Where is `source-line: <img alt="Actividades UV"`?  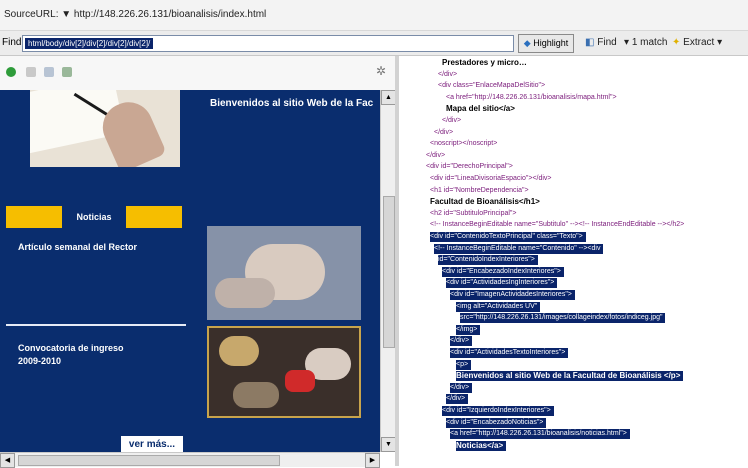
source-line: <img alt="Actividades UV" is located at coordinates (498, 306).